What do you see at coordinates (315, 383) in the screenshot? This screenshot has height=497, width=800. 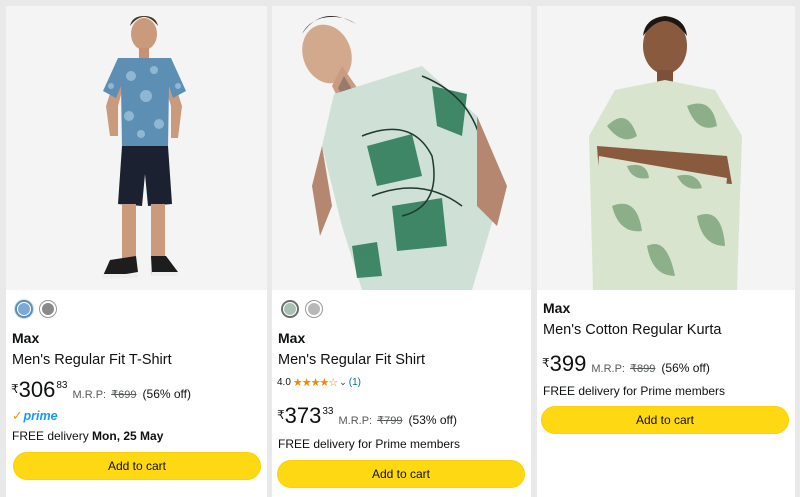 I see `star-rating-icon: ★★★★☆` at bounding box center [315, 383].